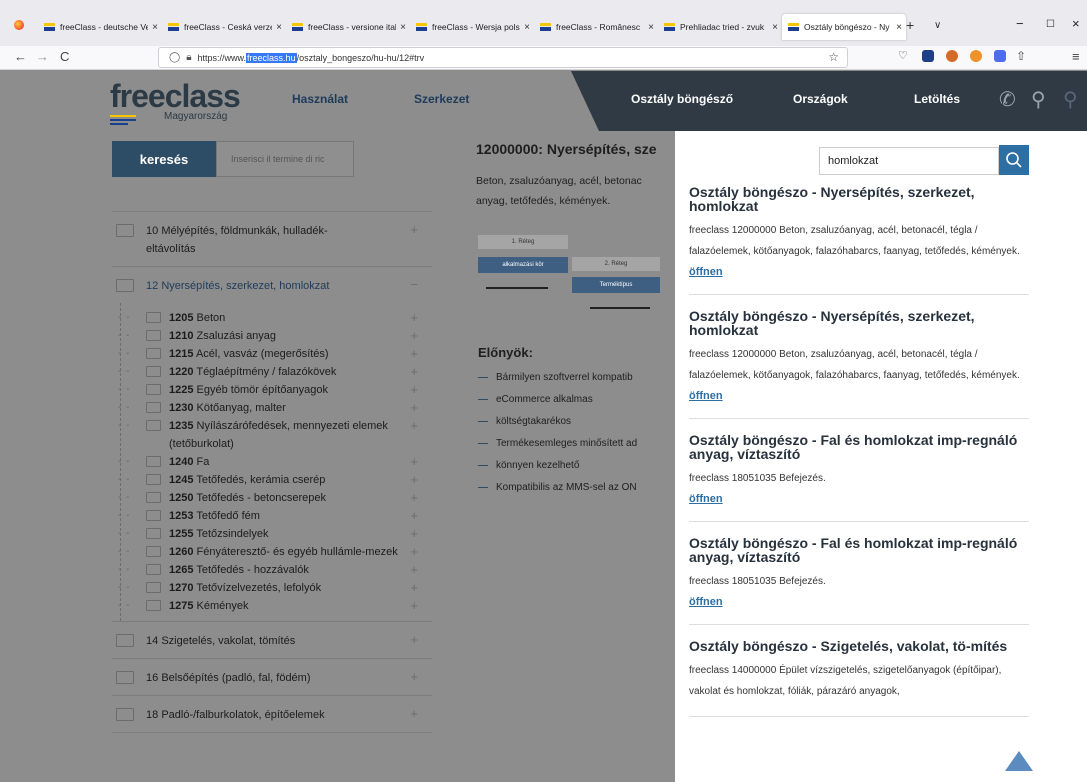 The image size is (1087, 782). What do you see at coordinates (910, 25) in the screenshot?
I see `new-tab-icon: +` at bounding box center [910, 25].